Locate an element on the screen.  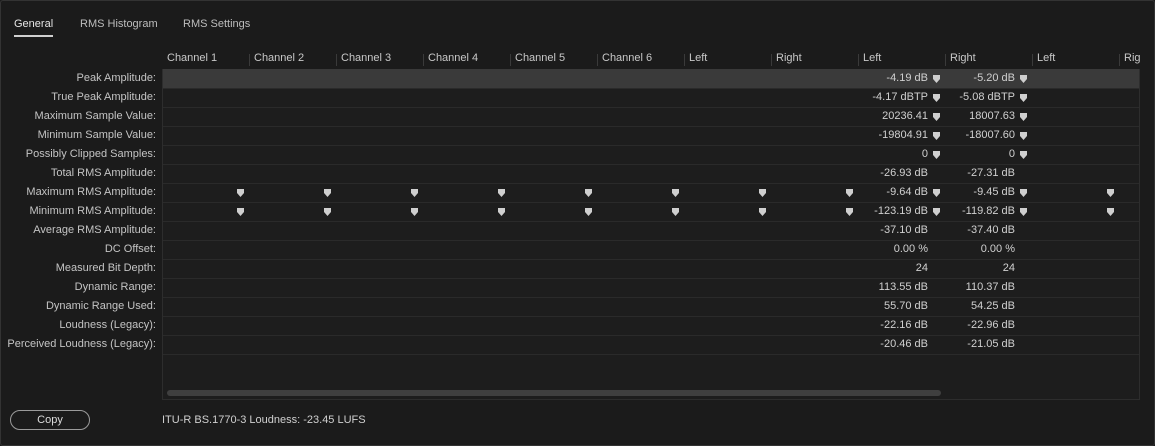
table-row: 20236.41 18007.63 is located at coordinates (651, 117).